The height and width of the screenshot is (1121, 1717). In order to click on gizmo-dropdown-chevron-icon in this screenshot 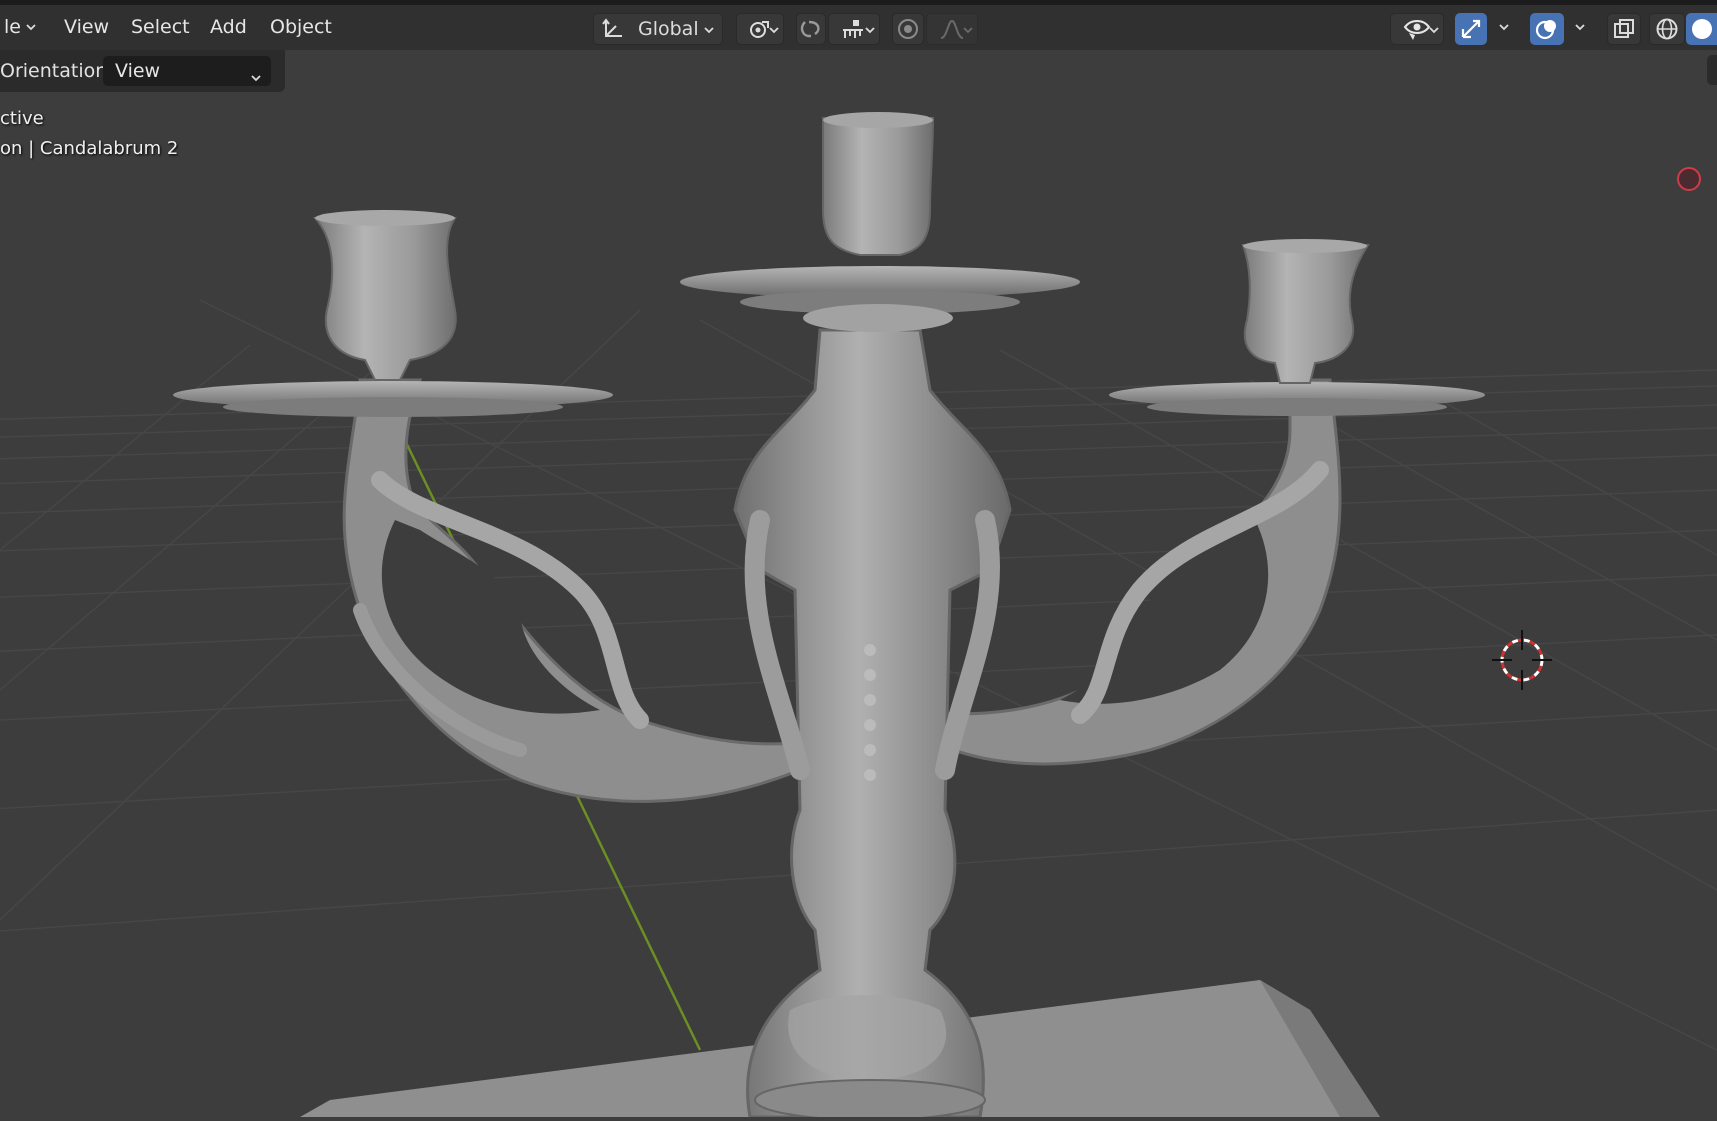, I will do `click(1504, 26)`.